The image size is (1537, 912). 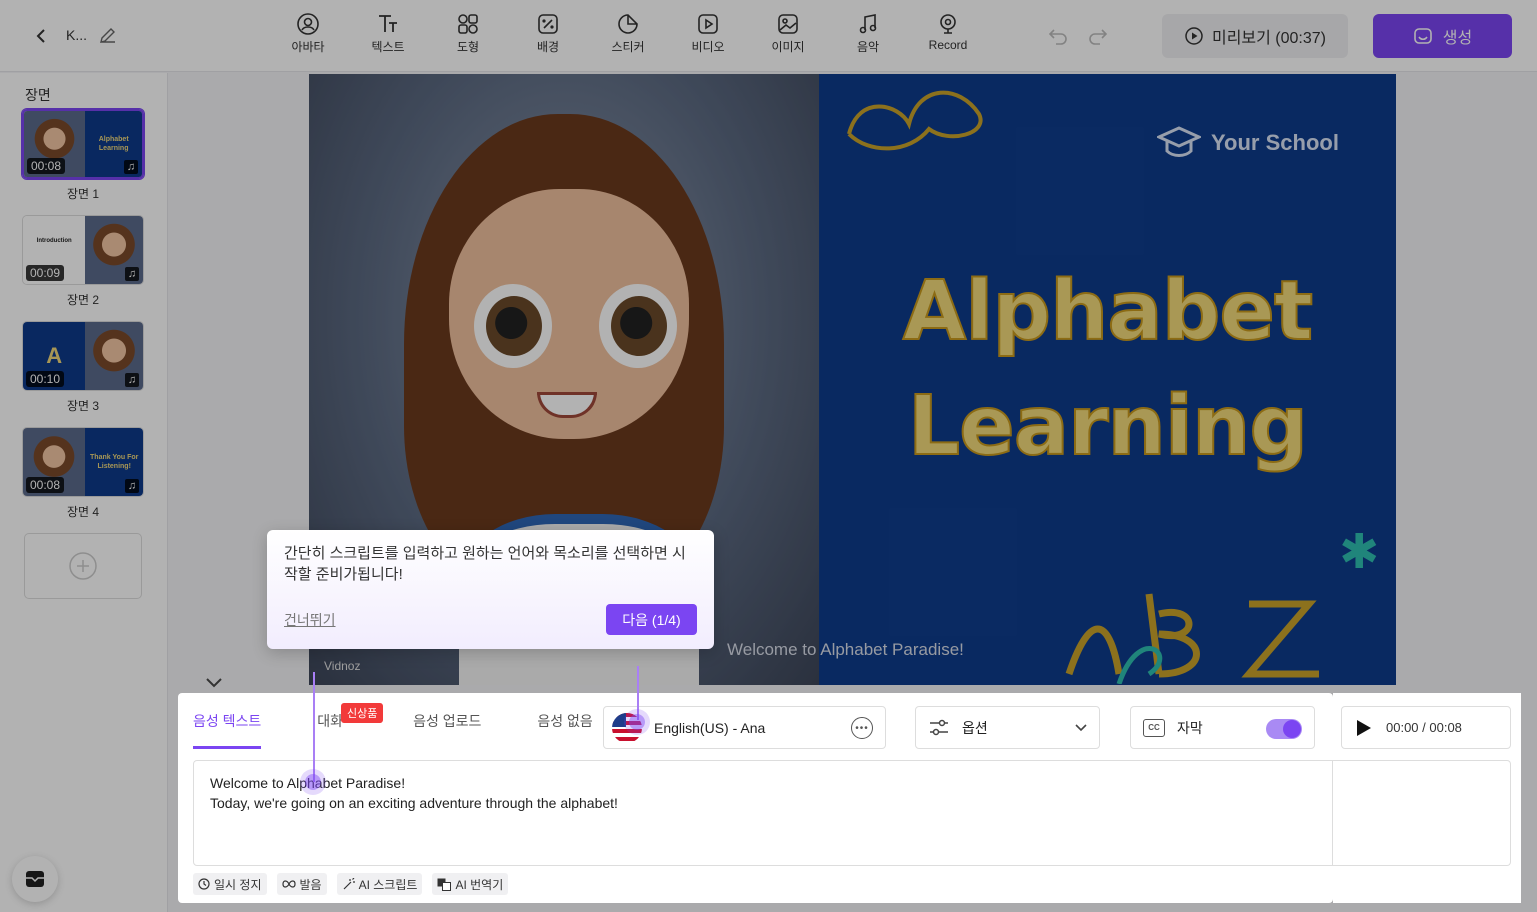 I want to click on ai-script-button: AI 스크립트, so click(x=379, y=884).